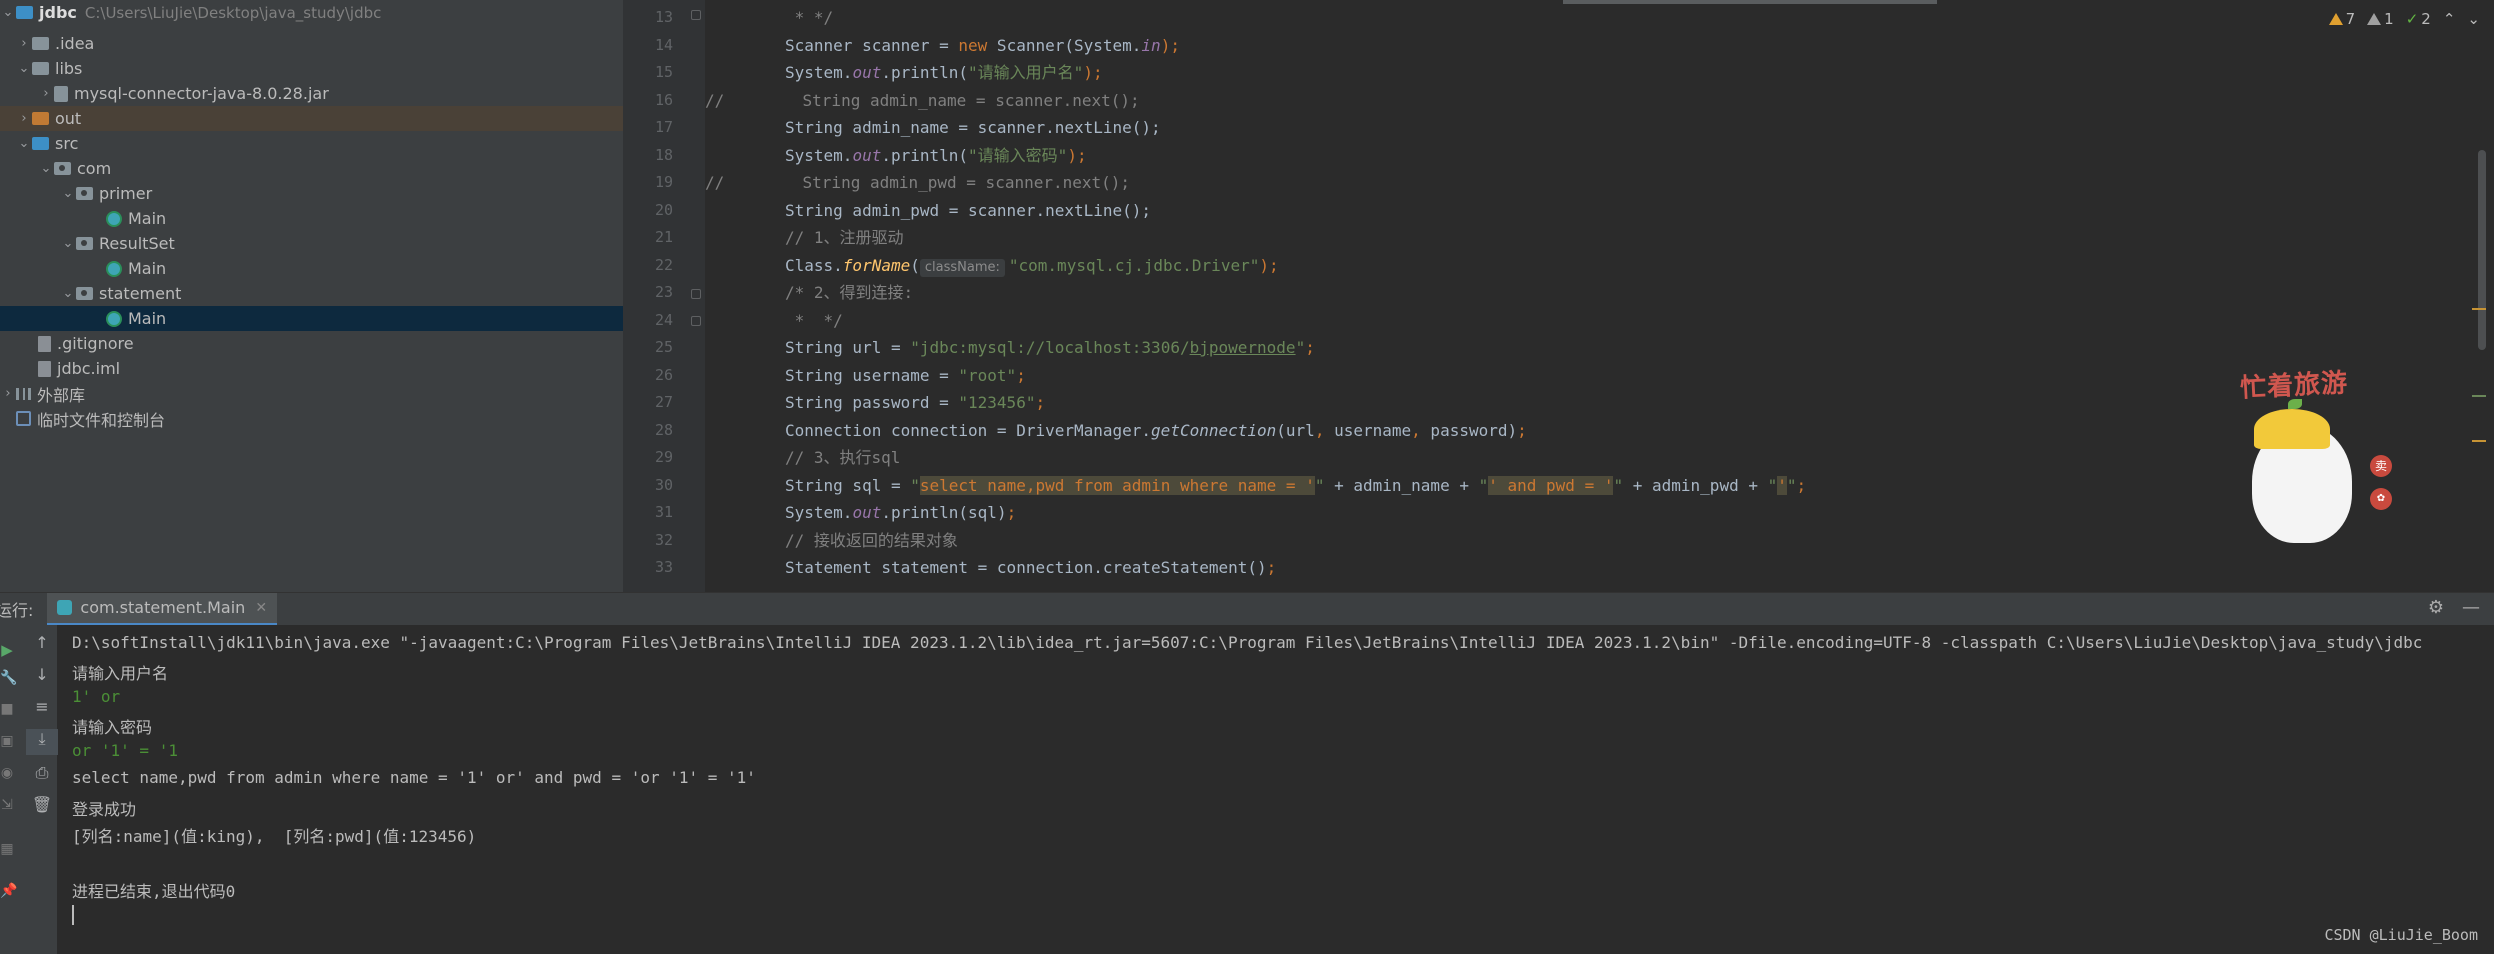 The height and width of the screenshot is (954, 2494). Describe the element at coordinates (311, 193) in the screenshot. I see `tree-item-primer: ⌄ primer` at that location.